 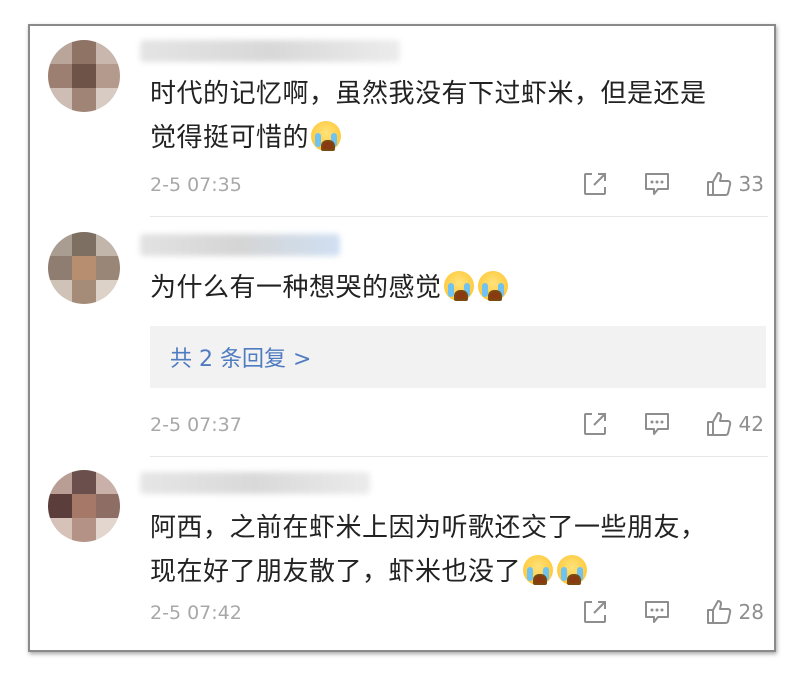 What do you see at coordinates (734, 612) in the screenshot?
I see `like-button: 28` at bounding box center [734, 612].